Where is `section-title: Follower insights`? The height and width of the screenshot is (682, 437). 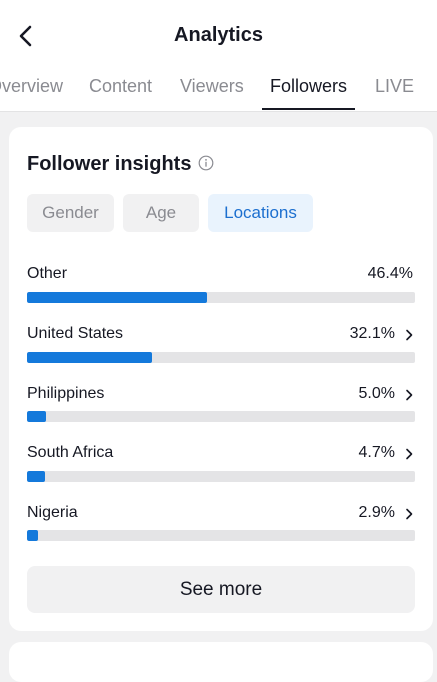 section-title: Follower insights is located at coordinates (109, 164).